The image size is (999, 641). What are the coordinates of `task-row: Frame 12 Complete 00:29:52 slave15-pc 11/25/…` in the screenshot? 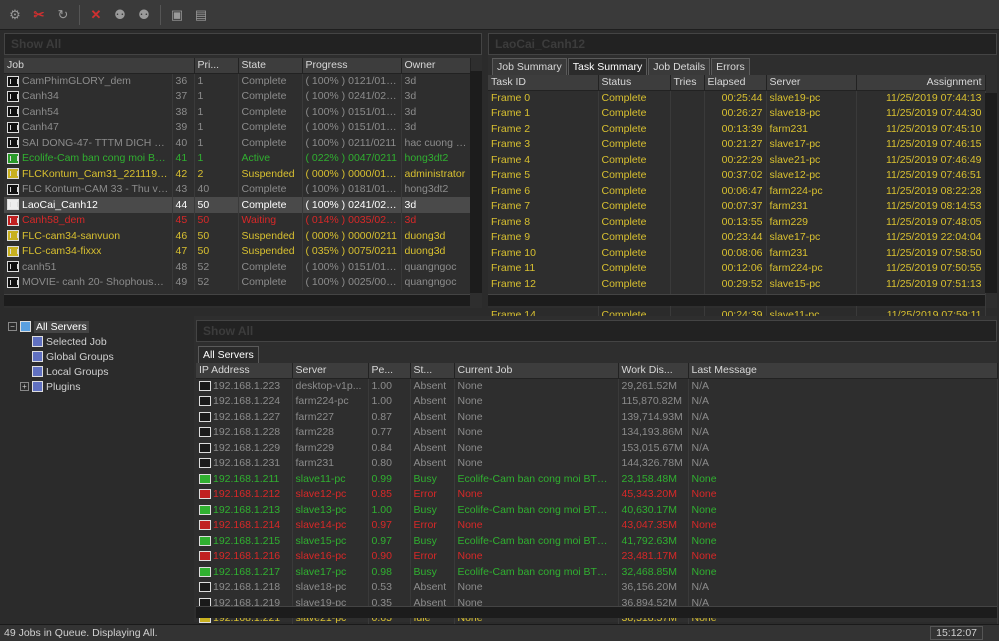 It's located at (737, 284).